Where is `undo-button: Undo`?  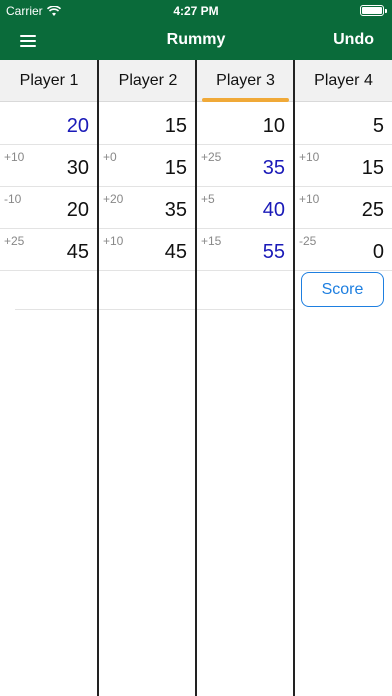
undo-button: Undo is located at coordinates (353, 40).